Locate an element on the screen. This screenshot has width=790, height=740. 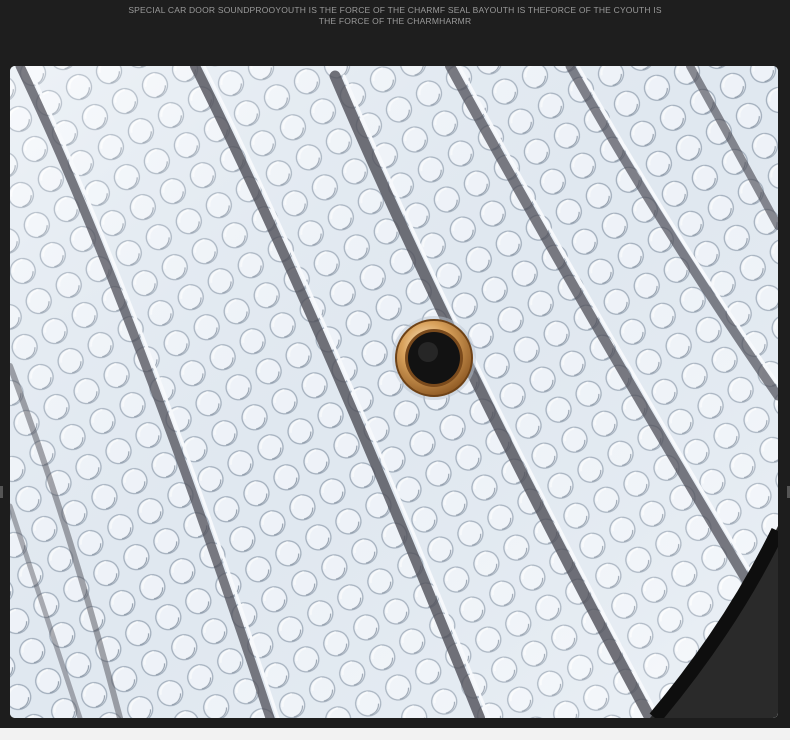
left-edge-marker is located at coordinates (1, 492).